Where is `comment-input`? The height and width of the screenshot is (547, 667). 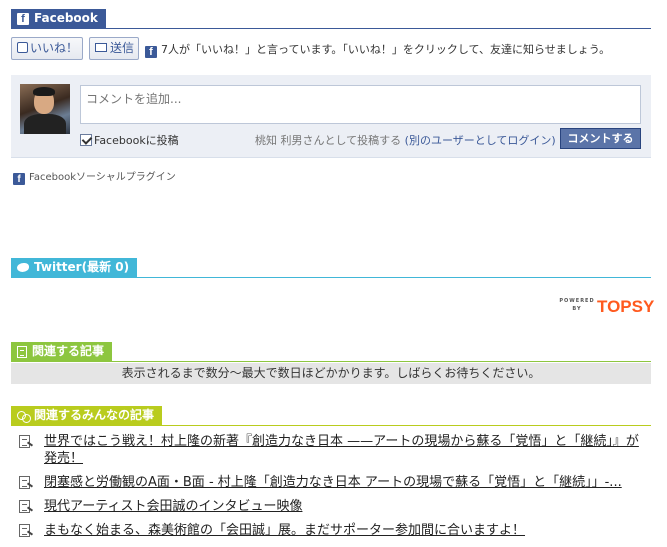 comment-input is located at coordinates (360, 104).